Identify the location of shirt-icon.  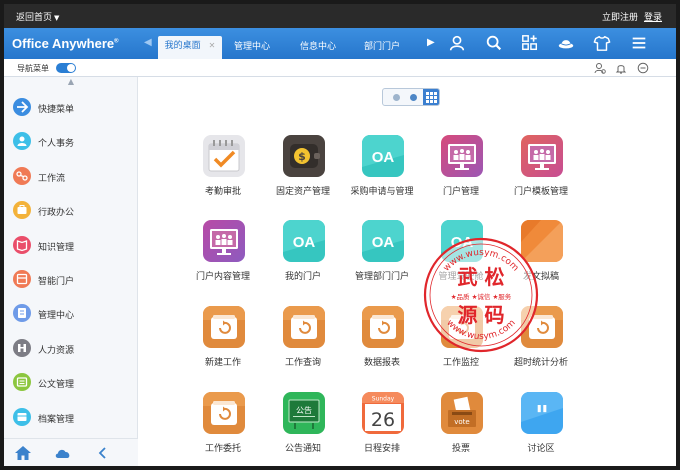
(604, 44).